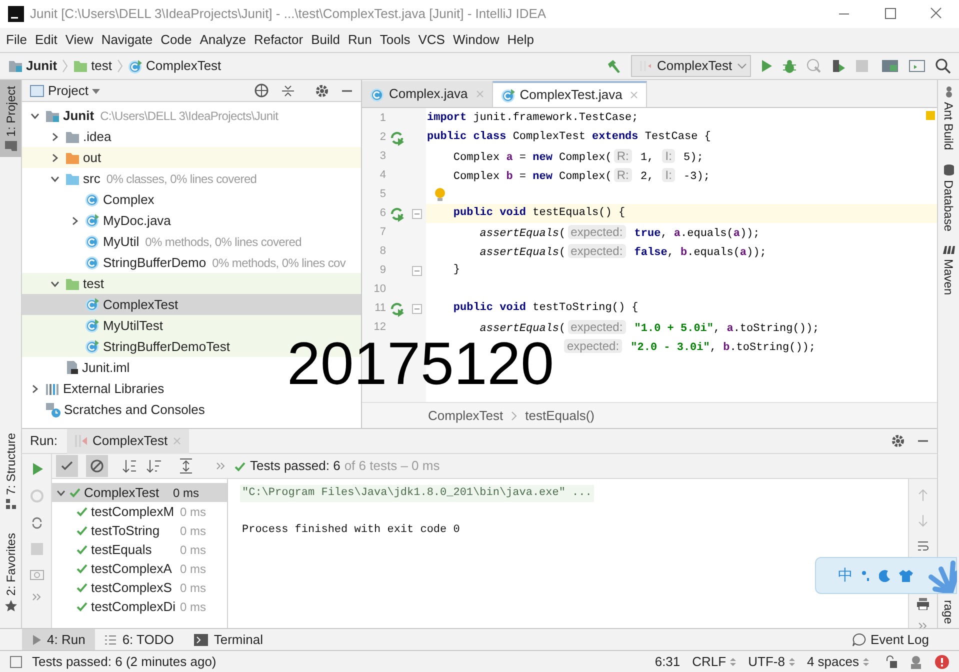  What do you see at coordinates (839, 66) in the screenshot?
I see `profiler-icon` at bounding box center [839, 66].